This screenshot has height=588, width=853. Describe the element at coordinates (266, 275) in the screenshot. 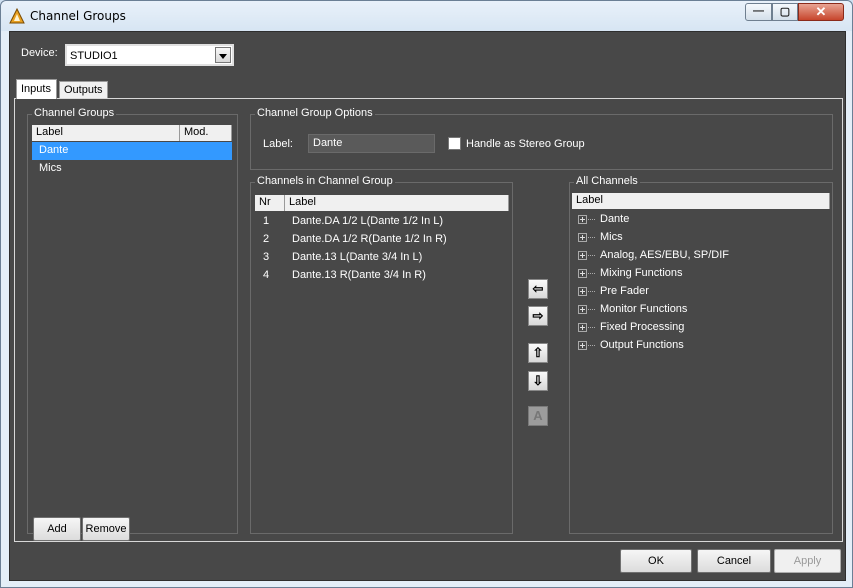

I see `row-nr: 4` at that location.